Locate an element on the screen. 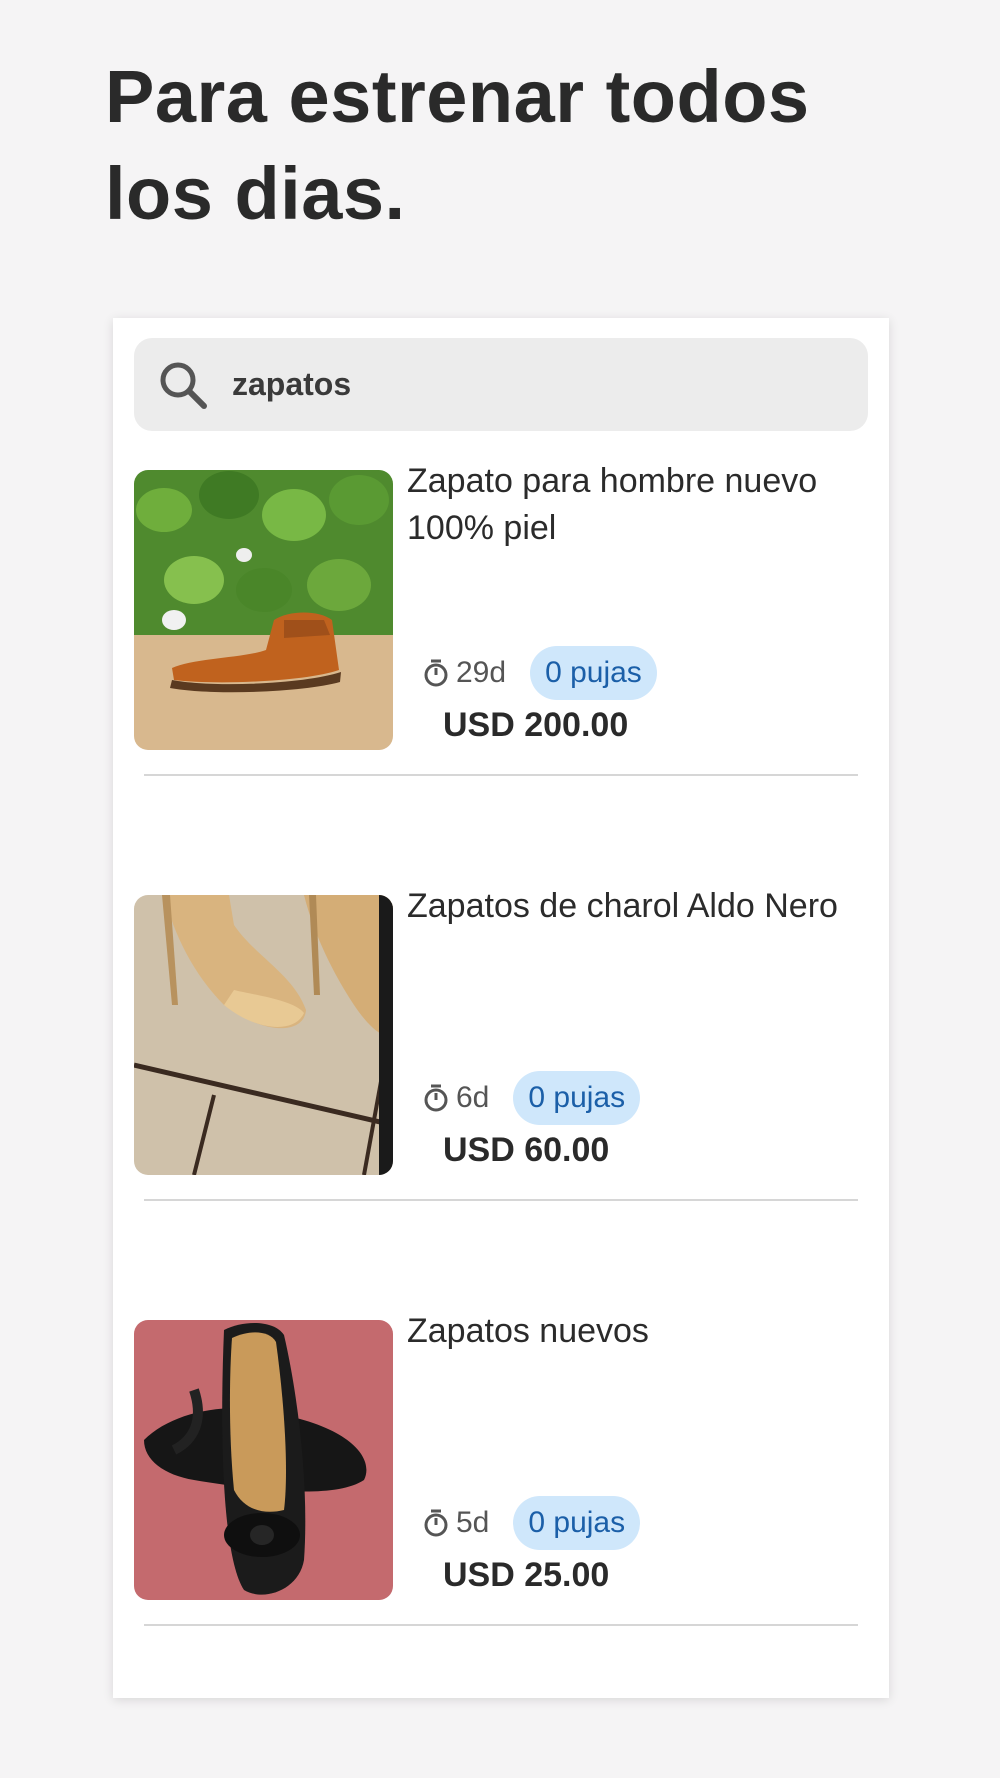 This screenshot has width=1000, height=1778. page-headline: Para estrenar todos los dias. is located at coordinates (457, 145).